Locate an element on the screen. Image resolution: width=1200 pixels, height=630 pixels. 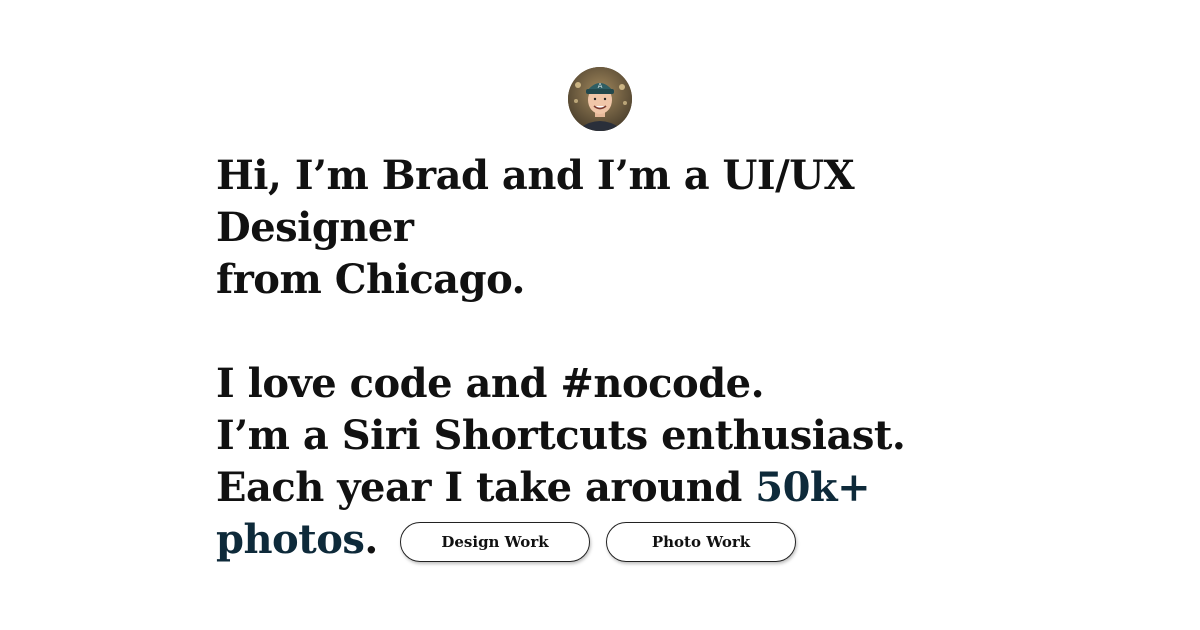
avatar: A is located at coordinates (600, 99).